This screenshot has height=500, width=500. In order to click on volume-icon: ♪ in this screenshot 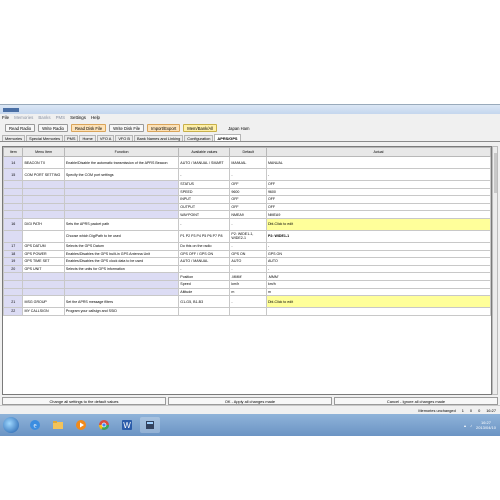, I will do `click(471, 425)`.